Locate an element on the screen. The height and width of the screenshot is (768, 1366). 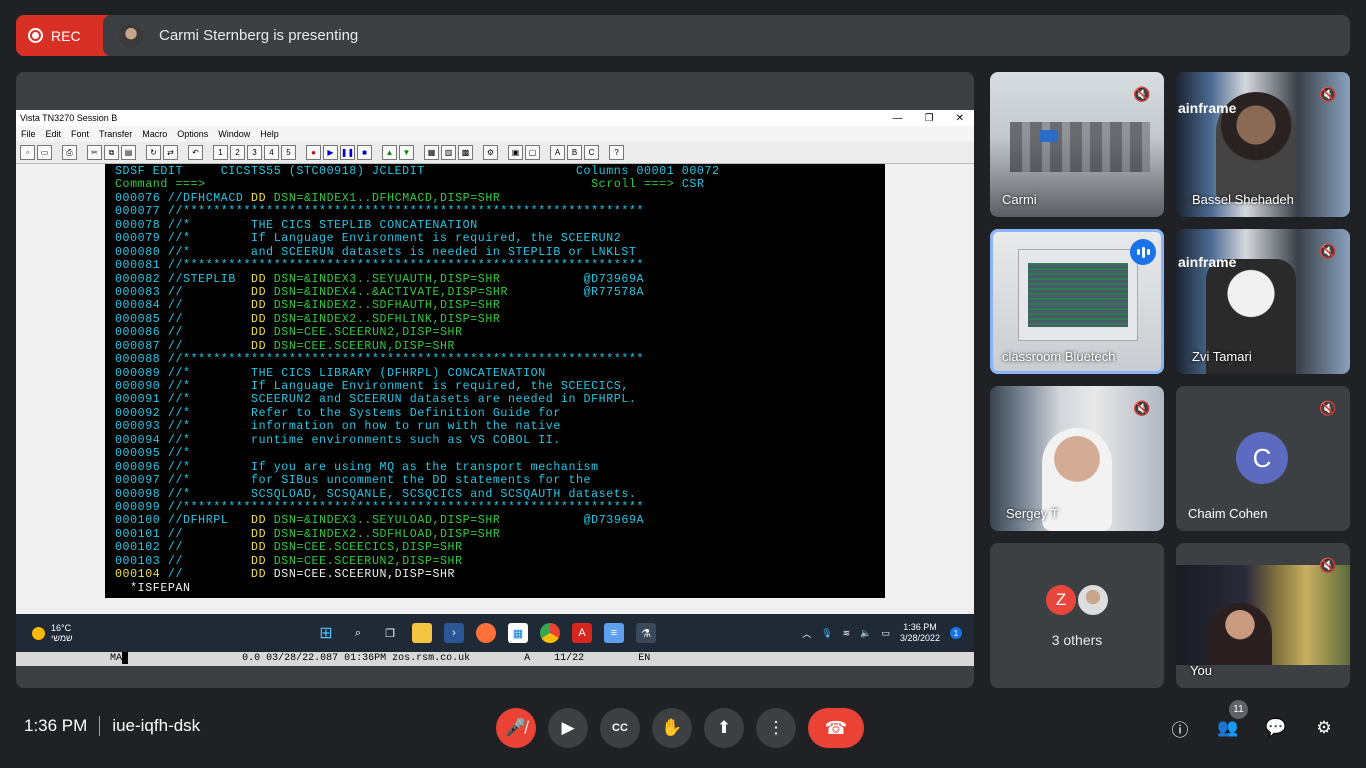
captions-button: CC is located at coordinates (620, 728).